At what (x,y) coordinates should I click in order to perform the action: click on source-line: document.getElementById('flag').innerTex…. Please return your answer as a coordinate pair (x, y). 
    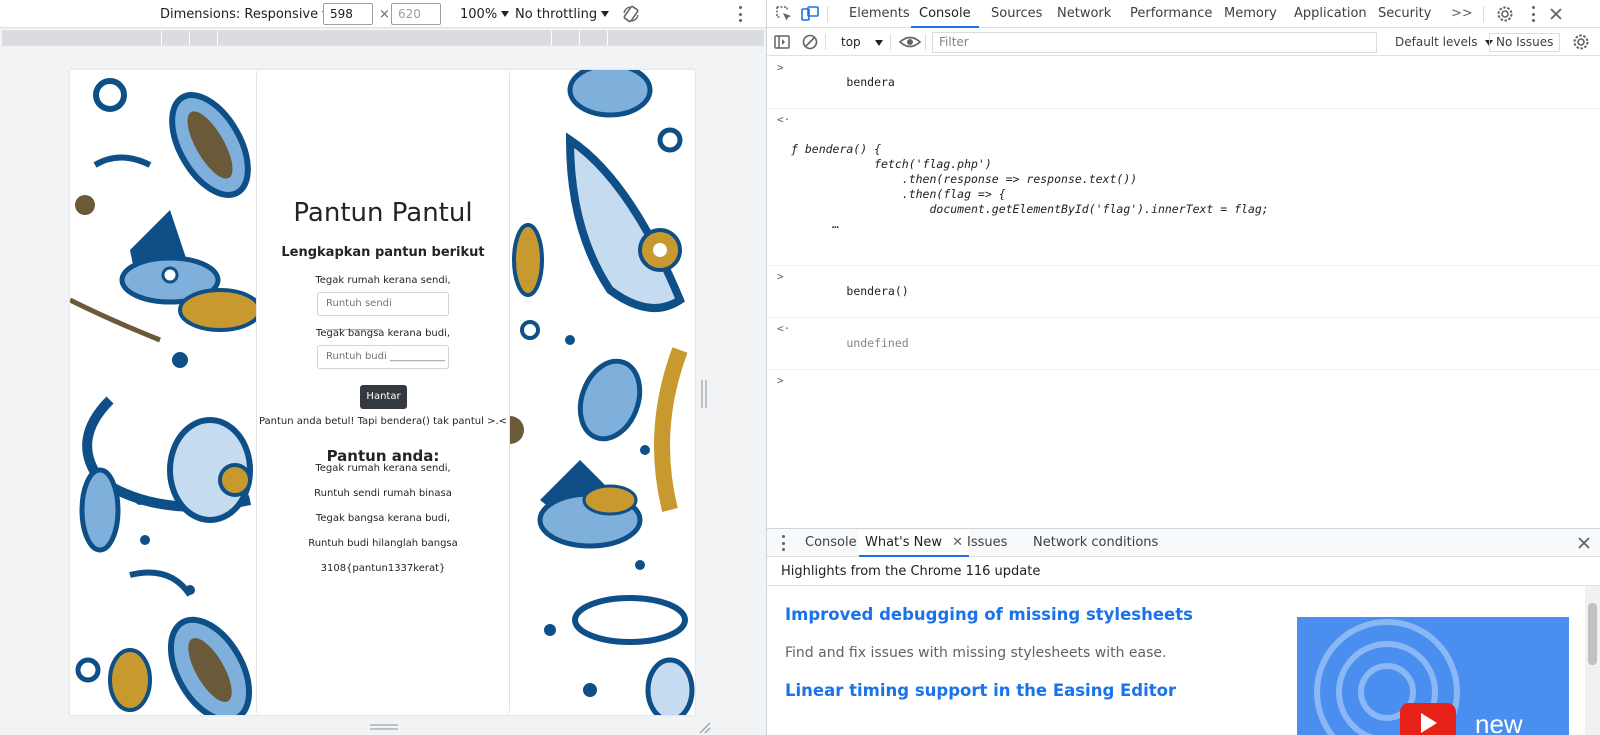
    Looking at the image, I should click on (1030, 209).